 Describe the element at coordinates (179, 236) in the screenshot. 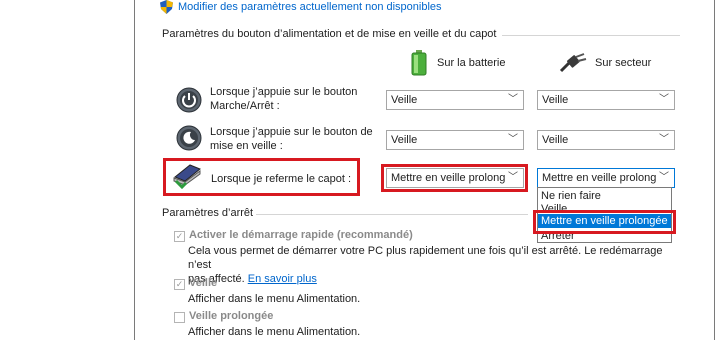

I see `fast-startup-checkbox: ✓` at that location.